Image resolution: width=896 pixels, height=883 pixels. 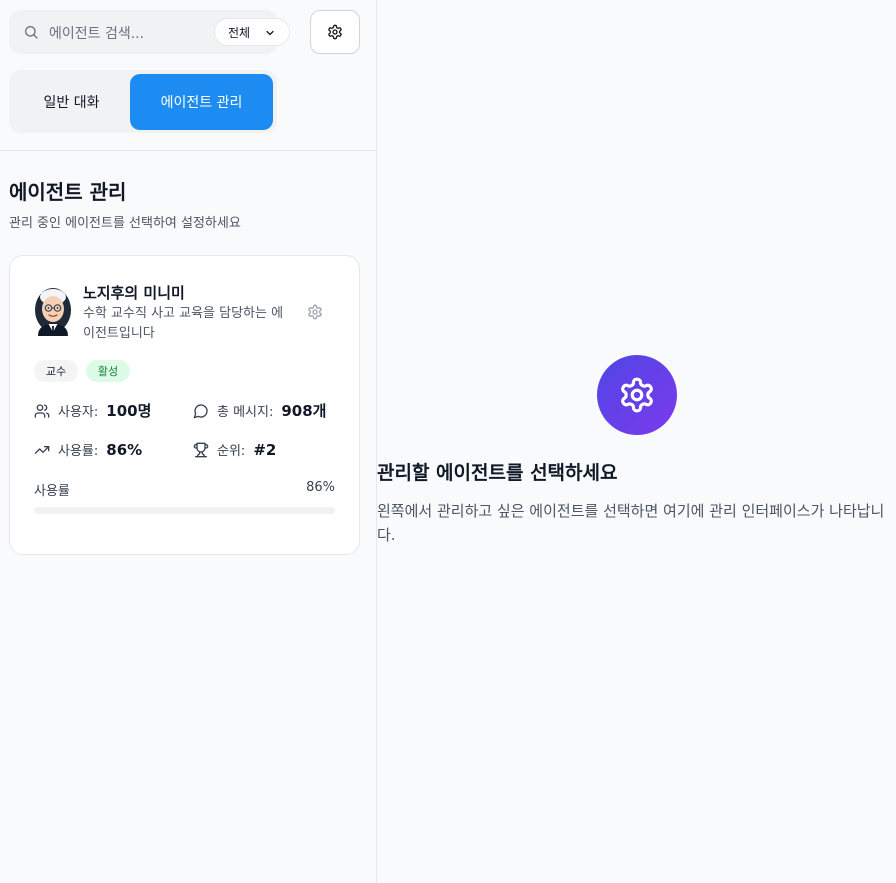 I want to click on avatar, so click(x=53, y=312).